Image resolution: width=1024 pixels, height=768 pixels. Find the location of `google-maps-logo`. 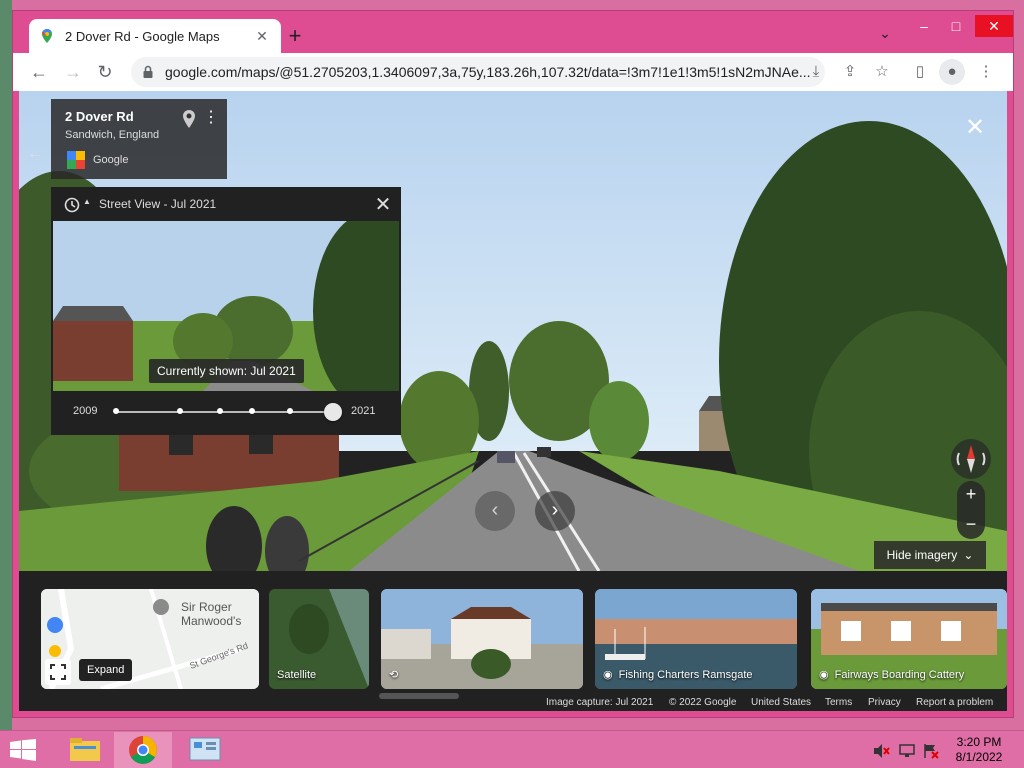

google-maps-logo is located at coordinates (76, 160).